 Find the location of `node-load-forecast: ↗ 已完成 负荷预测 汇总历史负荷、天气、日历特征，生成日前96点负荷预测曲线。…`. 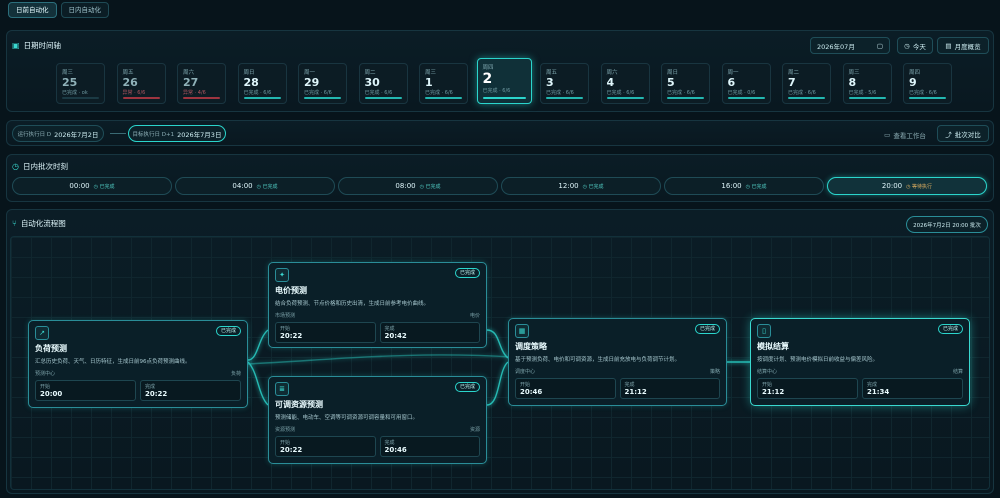

node-load-forecast: ↗ 已完成 负荷预测 汇总历史负荷、天气、日历特征，生成日前96点负荷预测曲线。… is located at coordinates (138, 364).